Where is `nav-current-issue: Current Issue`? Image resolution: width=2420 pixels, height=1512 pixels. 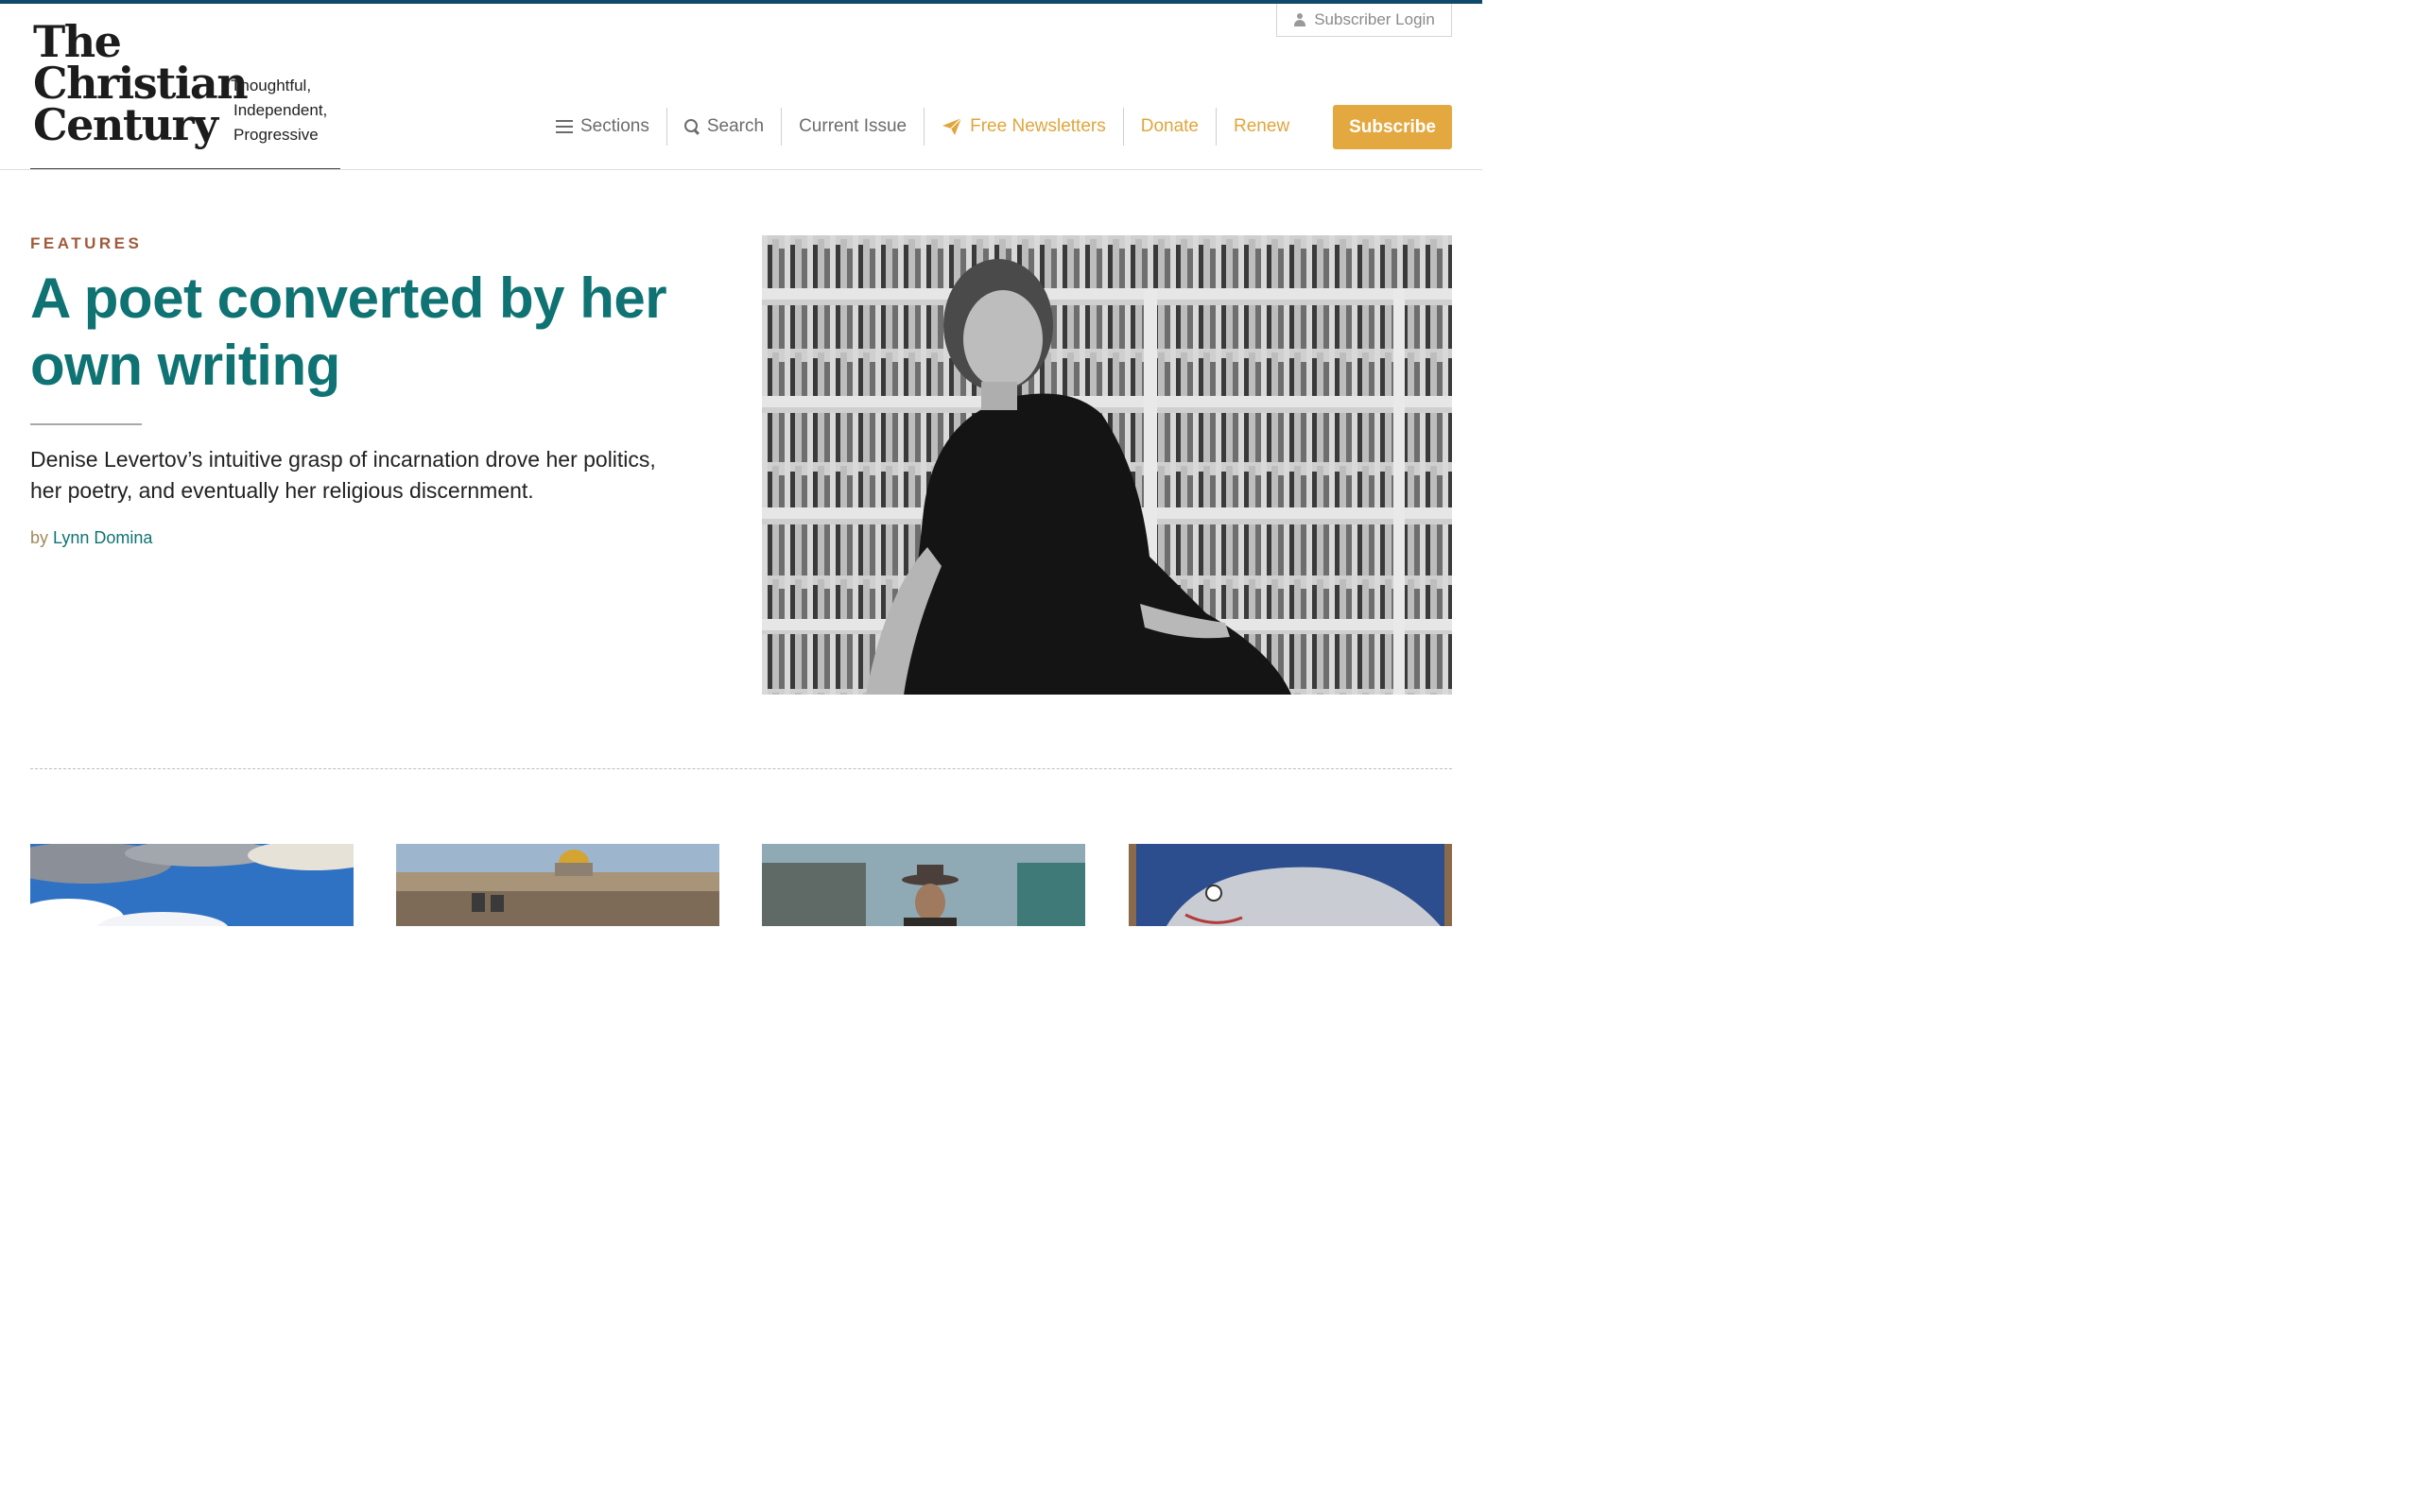 nav-current-issue: Current Issue is located at coordinates (852, 127).